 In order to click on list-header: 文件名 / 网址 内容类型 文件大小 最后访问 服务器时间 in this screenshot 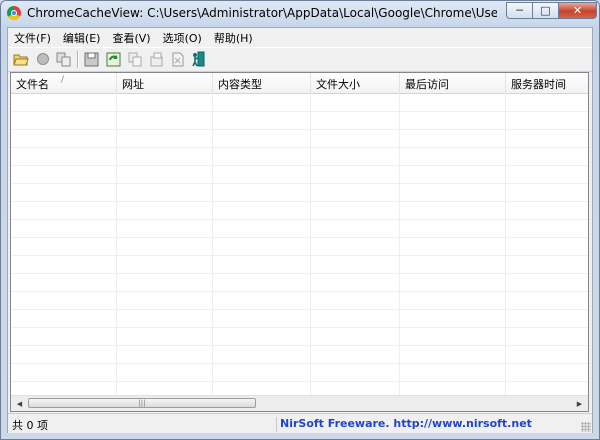, I will do `click(299, 83)`.